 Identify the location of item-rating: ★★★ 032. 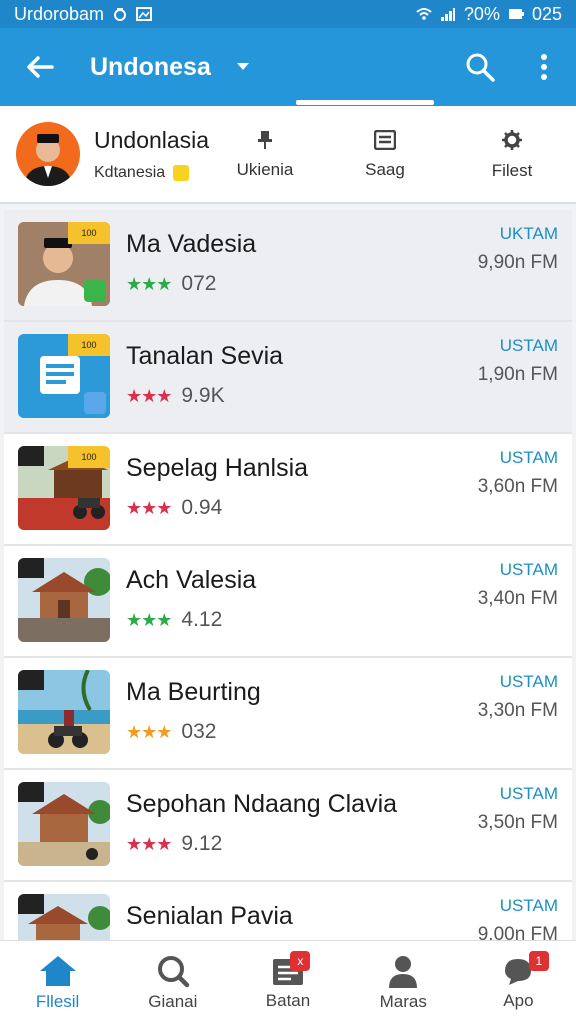
(171, 732).